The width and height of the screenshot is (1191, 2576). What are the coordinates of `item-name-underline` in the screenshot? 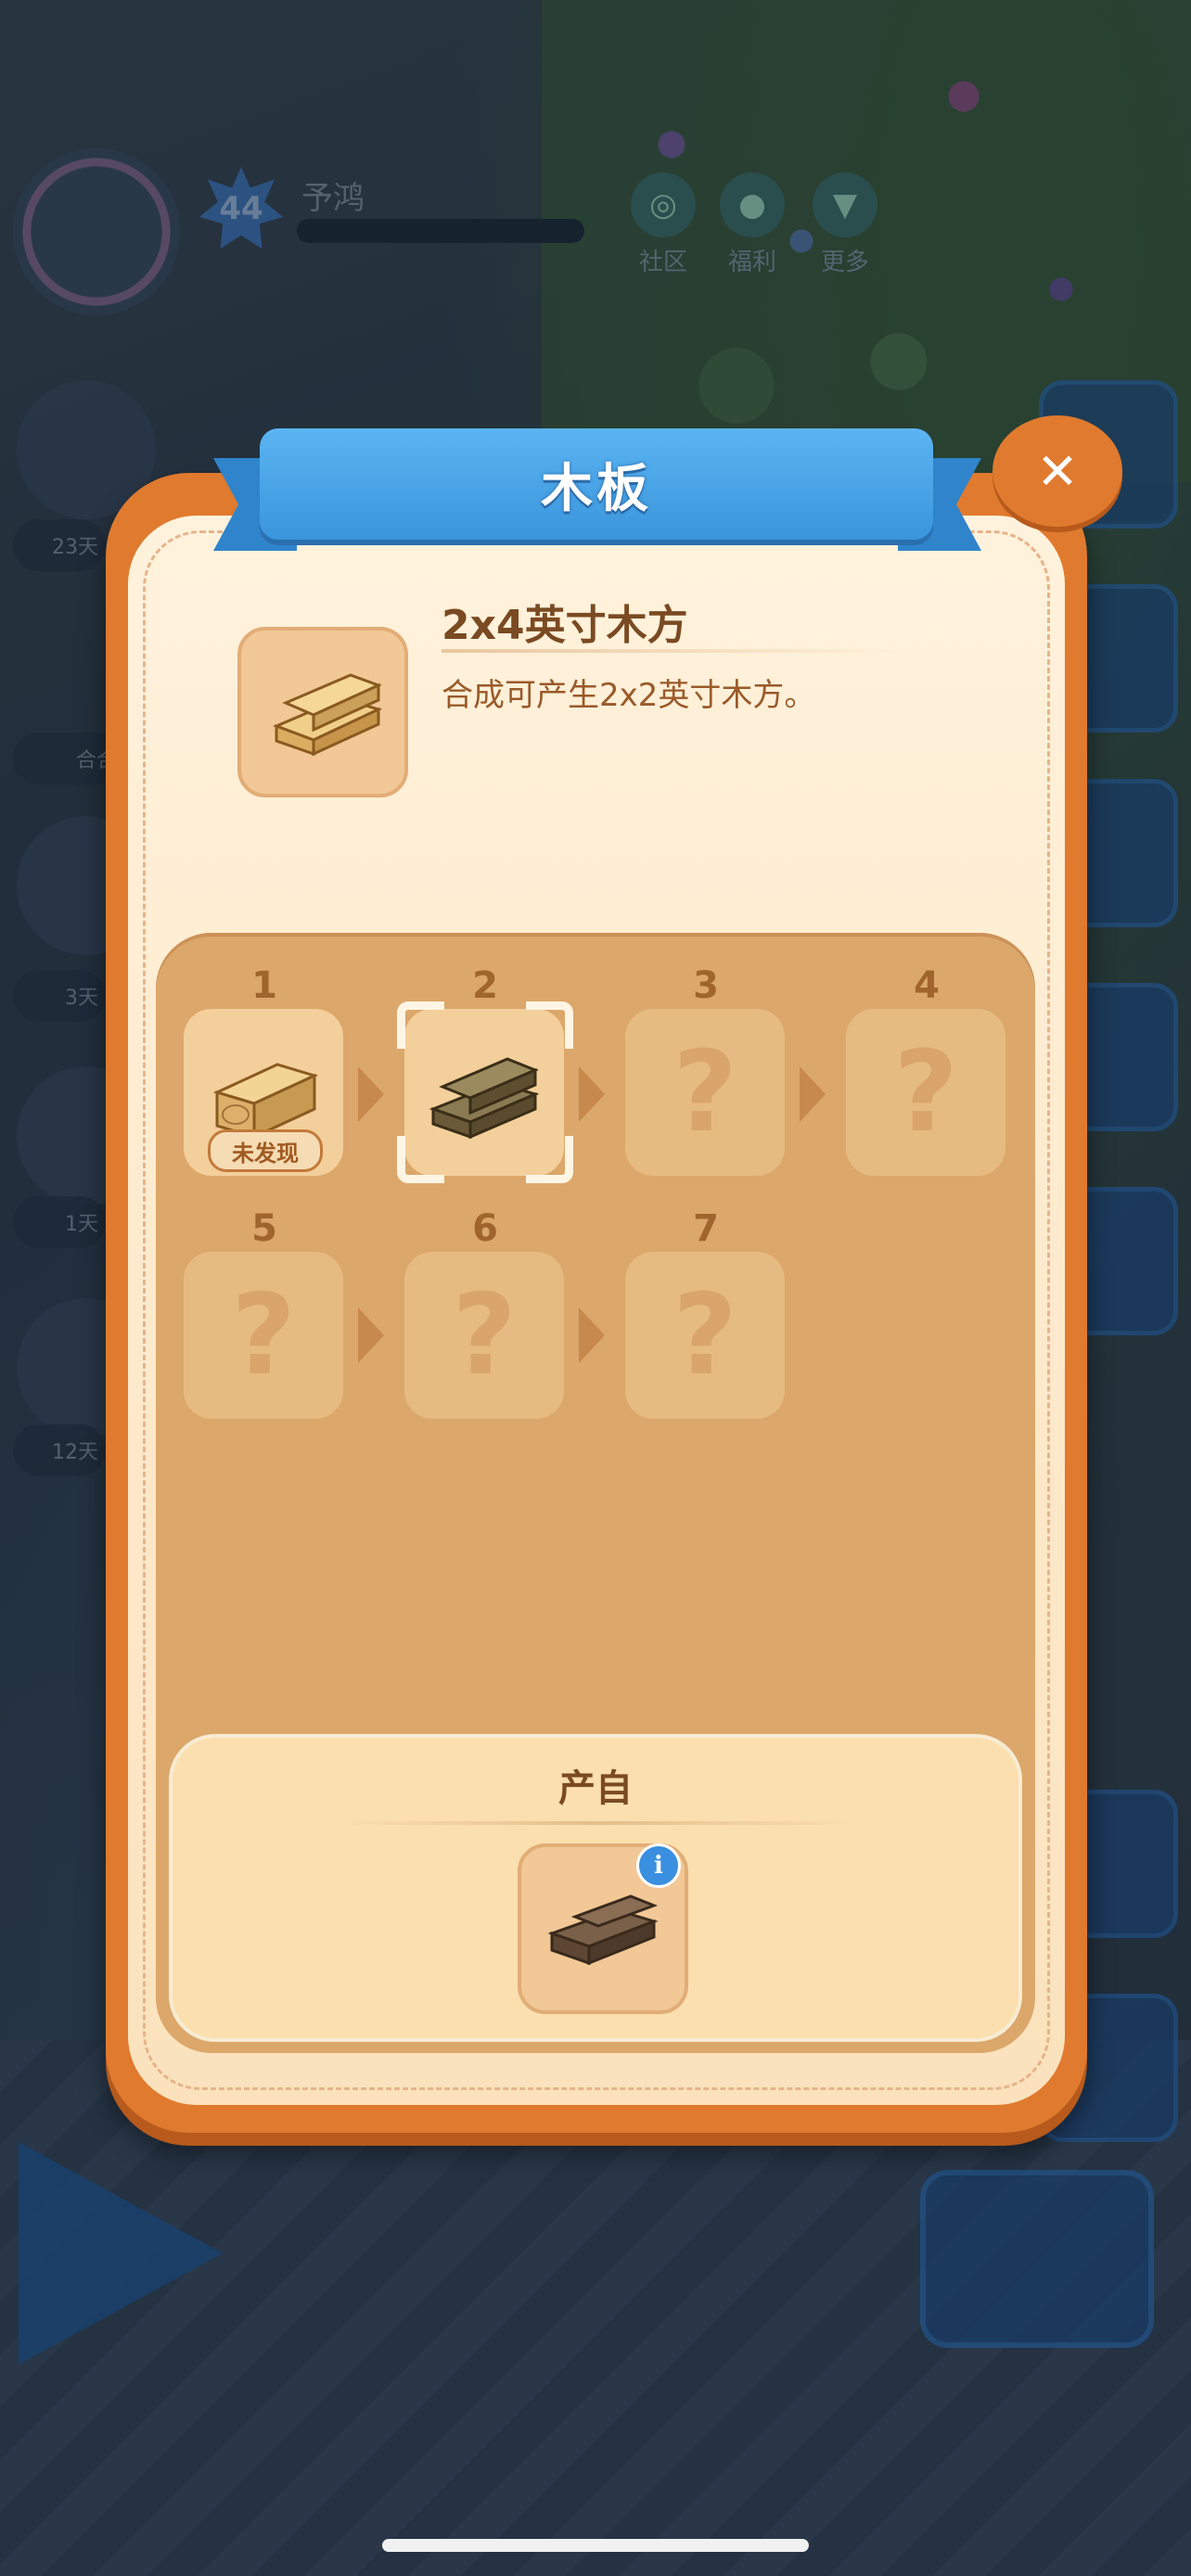 It's located at (673, 651).